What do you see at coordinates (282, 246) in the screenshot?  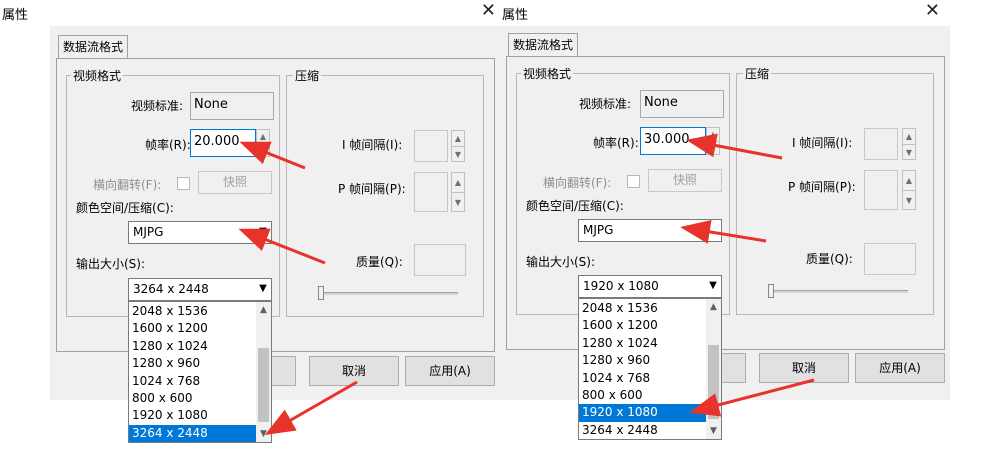 I see `arrow-color-space-left` at bounding box center [282, 246].